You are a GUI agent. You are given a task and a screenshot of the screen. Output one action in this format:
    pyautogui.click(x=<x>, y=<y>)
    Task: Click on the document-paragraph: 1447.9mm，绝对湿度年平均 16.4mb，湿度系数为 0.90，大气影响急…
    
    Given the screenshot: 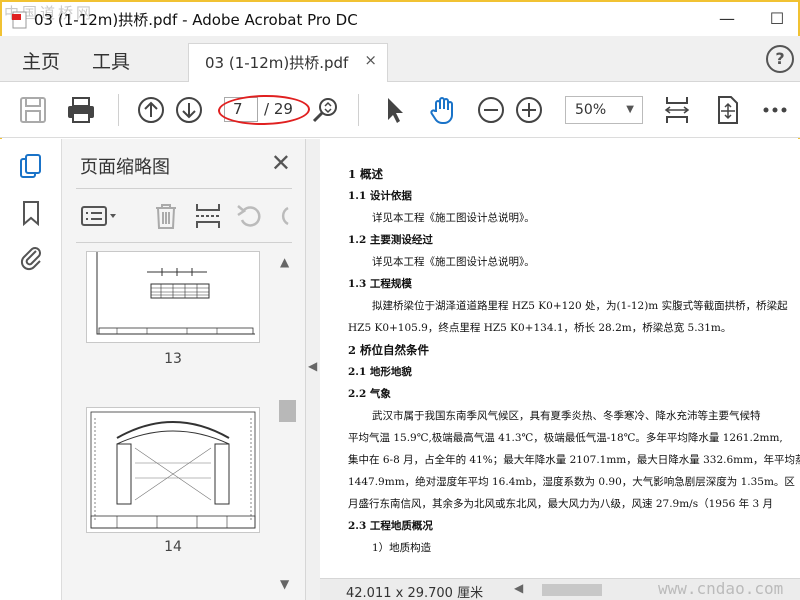 What is the action you would take?
    pyautogui.click(x=571, y=482)
    